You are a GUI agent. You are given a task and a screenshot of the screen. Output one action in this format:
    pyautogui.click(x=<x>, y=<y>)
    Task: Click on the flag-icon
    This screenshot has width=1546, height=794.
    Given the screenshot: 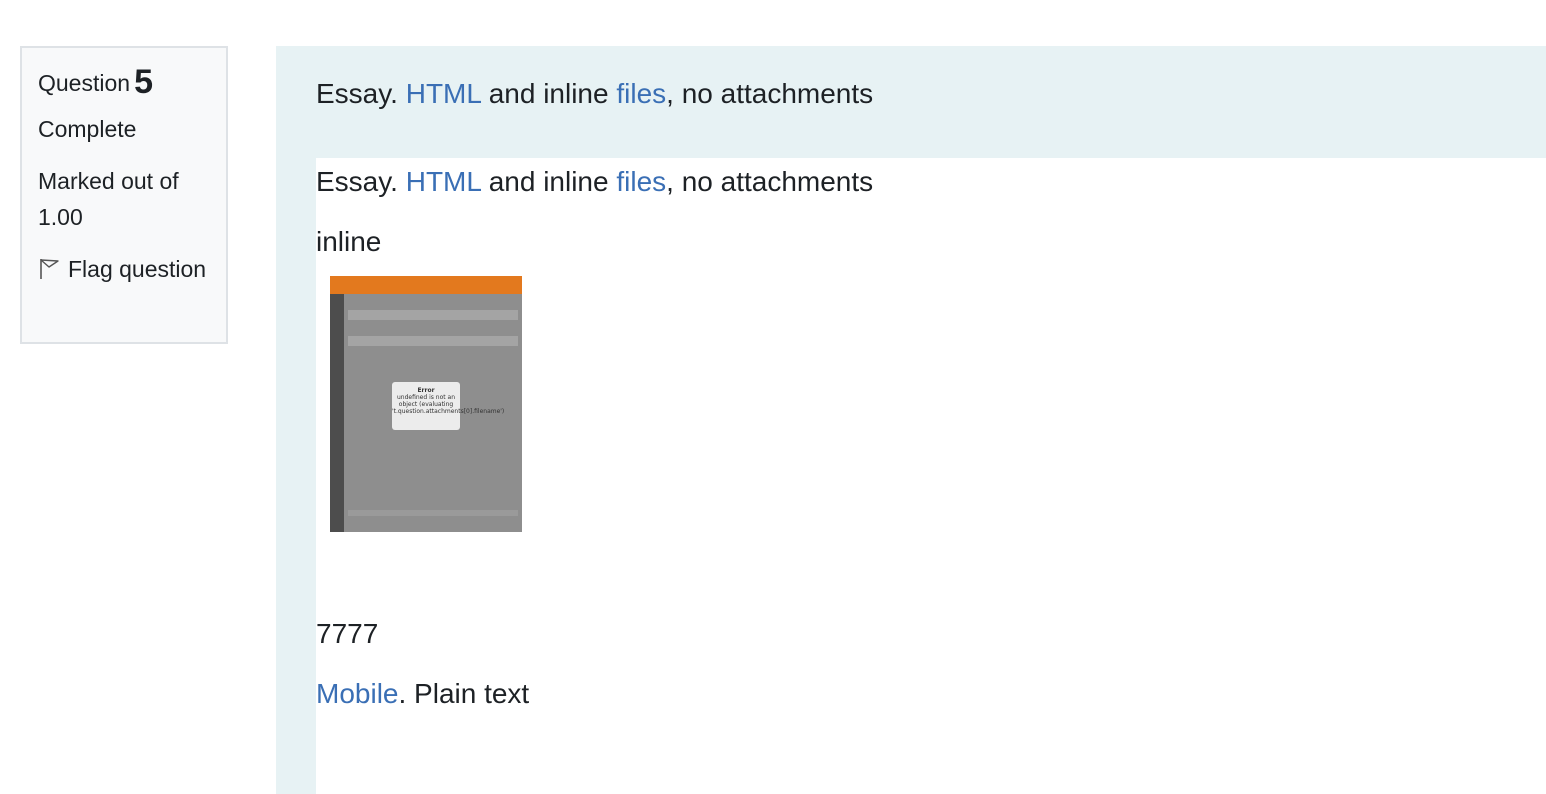 What is the action you would take?
    pyautogui.click(x=50, y=267)
    